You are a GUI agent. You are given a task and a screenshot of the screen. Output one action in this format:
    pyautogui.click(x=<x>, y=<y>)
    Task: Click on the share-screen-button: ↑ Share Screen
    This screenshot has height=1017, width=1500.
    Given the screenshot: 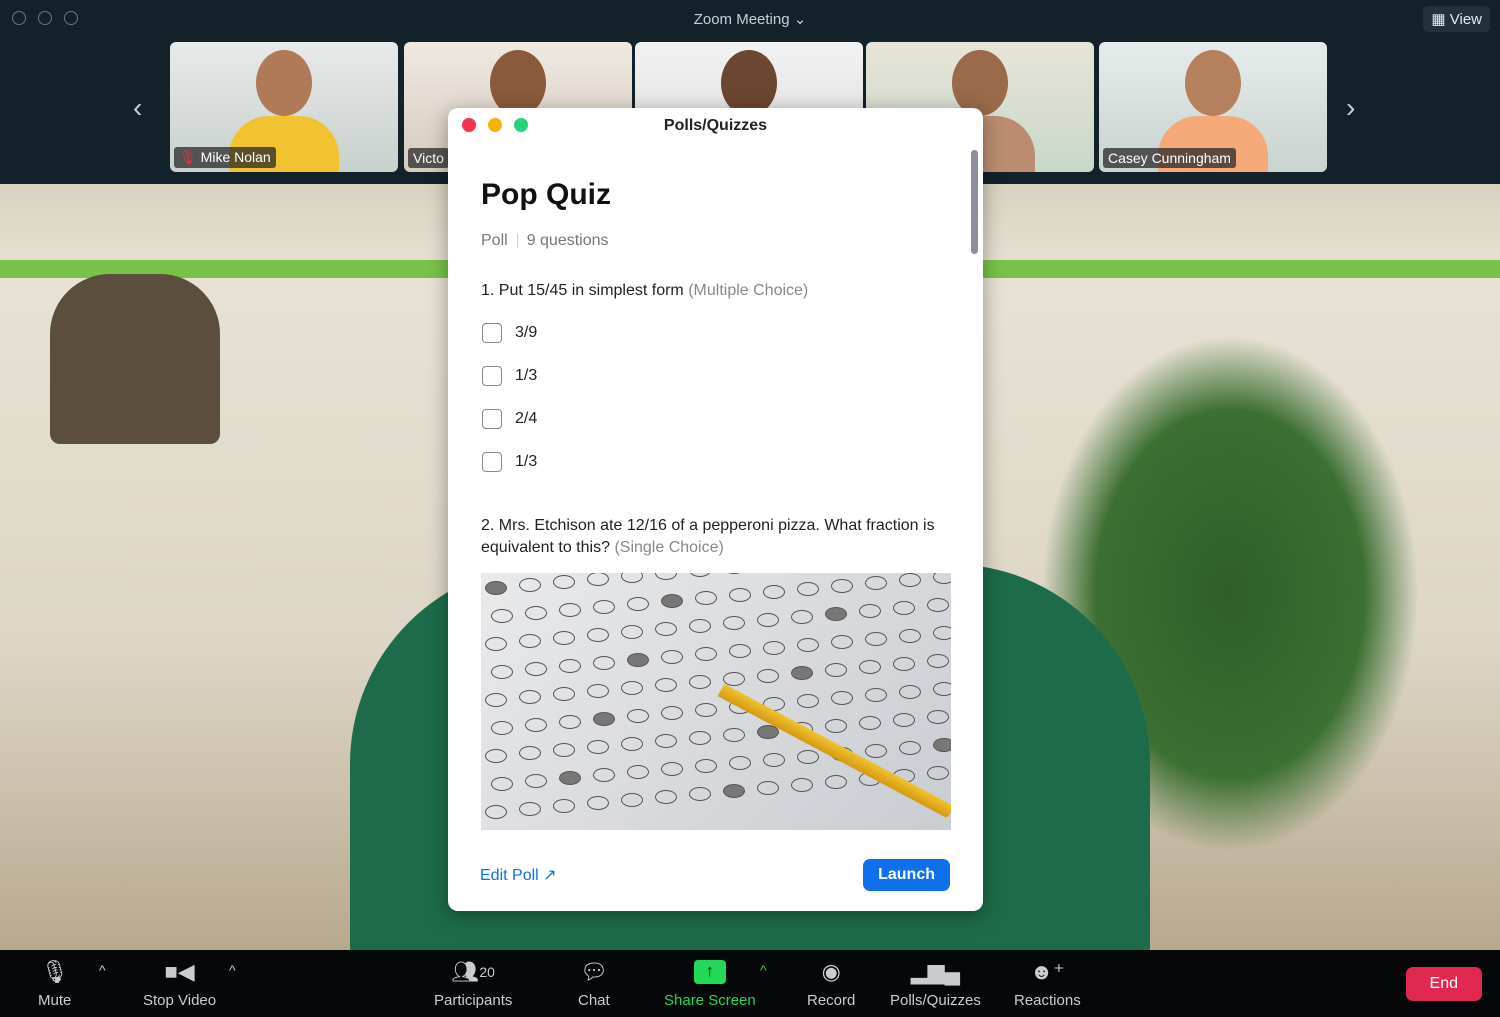 What is the action you would take?
    pyautogui.click(x=710, y=983)
    